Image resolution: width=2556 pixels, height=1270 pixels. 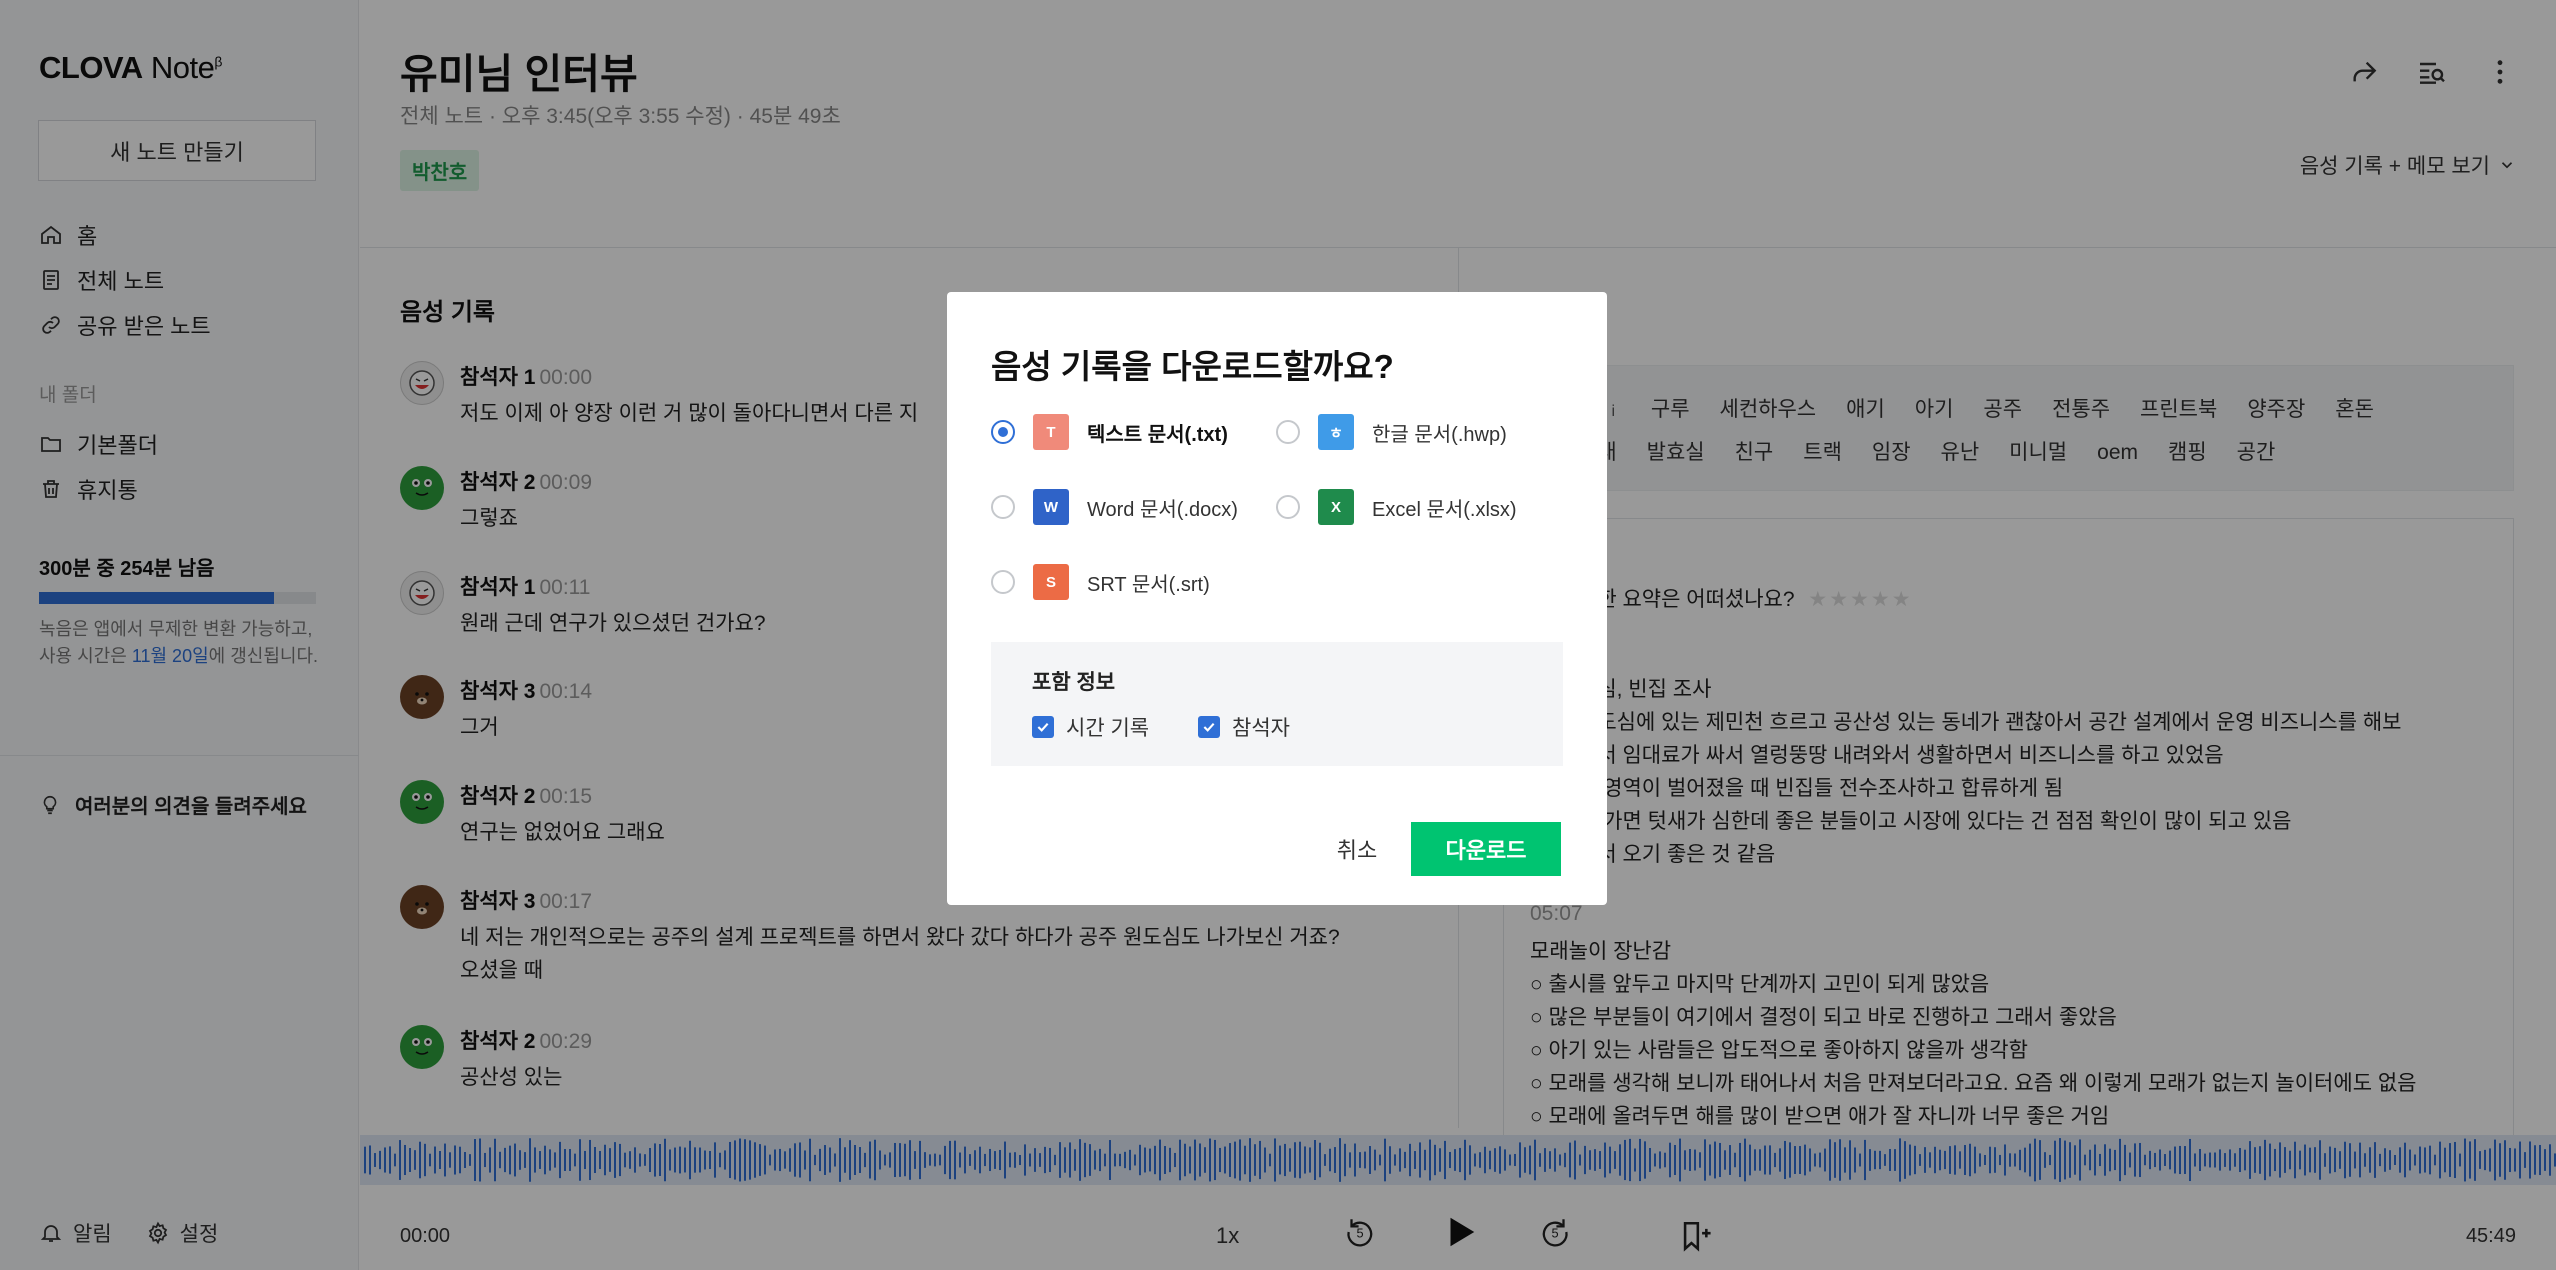 I want to click on format-option-xlsx: X Excel 문서(.xlsx), so click(x=1396, y=507).